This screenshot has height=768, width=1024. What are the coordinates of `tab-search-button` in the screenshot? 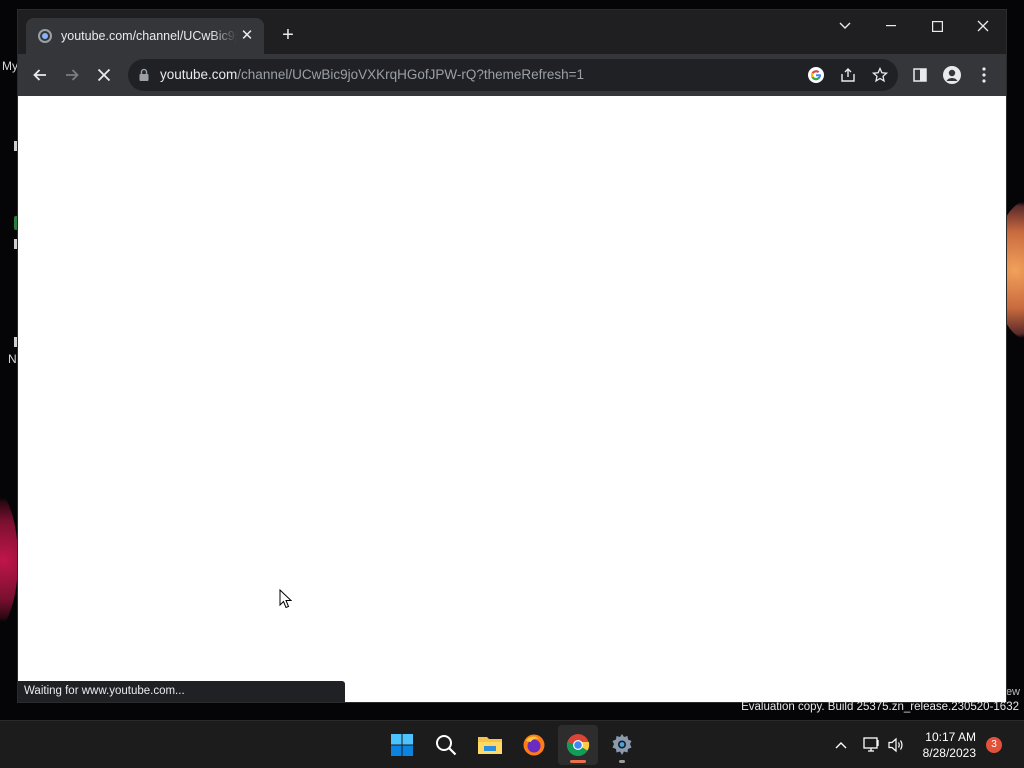 It's located at (845, 26).